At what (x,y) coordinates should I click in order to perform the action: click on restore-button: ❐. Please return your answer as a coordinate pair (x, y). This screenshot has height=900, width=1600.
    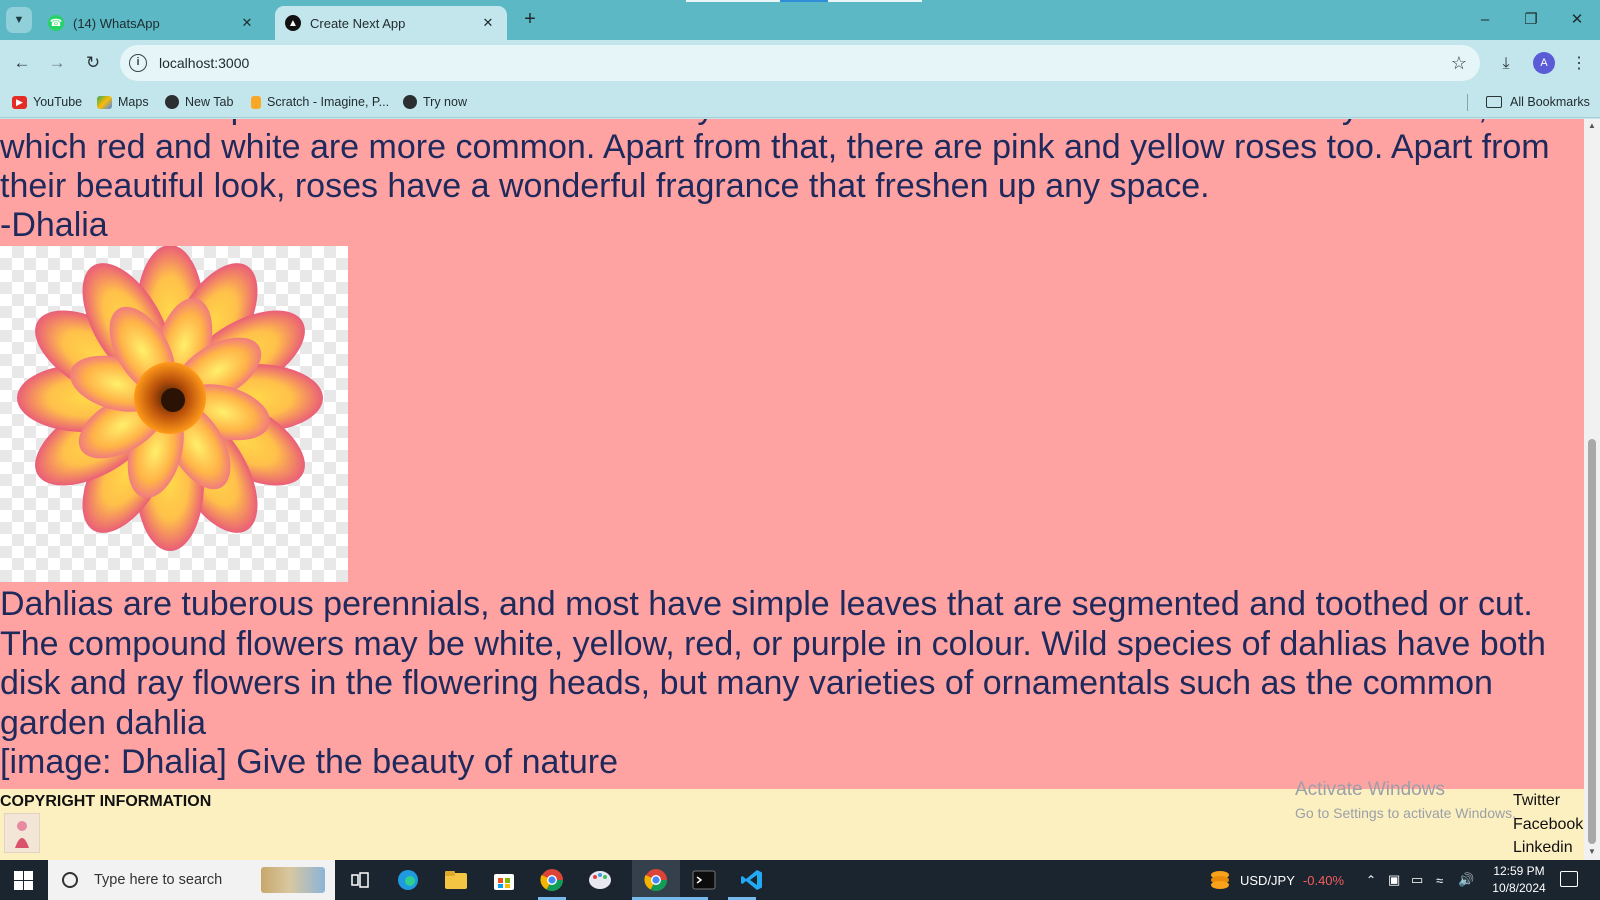
    Looking at the image, I should click on (1531, 20).